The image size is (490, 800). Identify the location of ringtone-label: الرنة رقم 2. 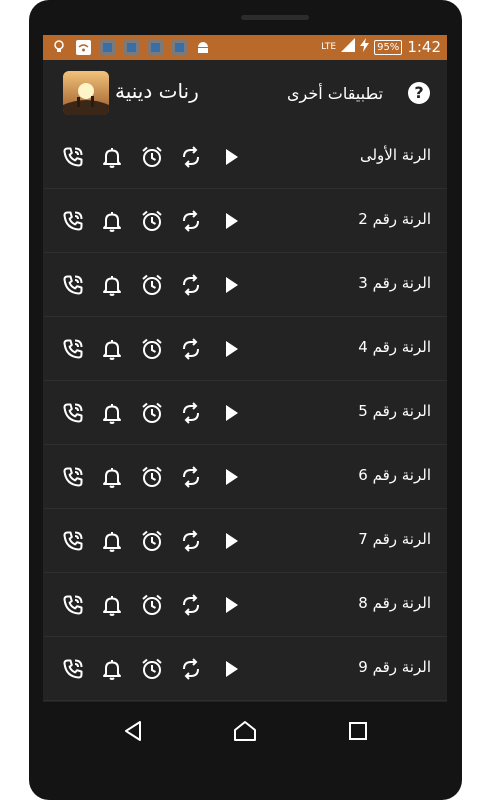
(394, 219).